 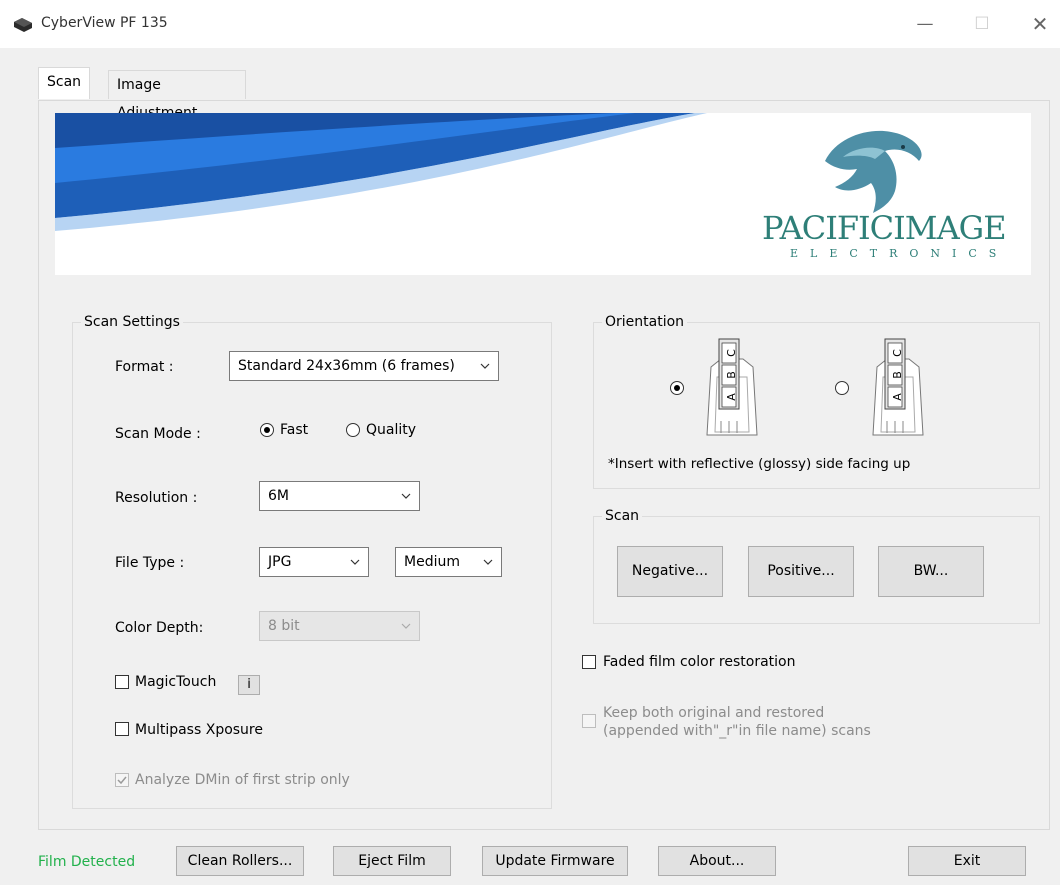 I want to click on maximize-icon: ☐, so click(x=982, y=24).